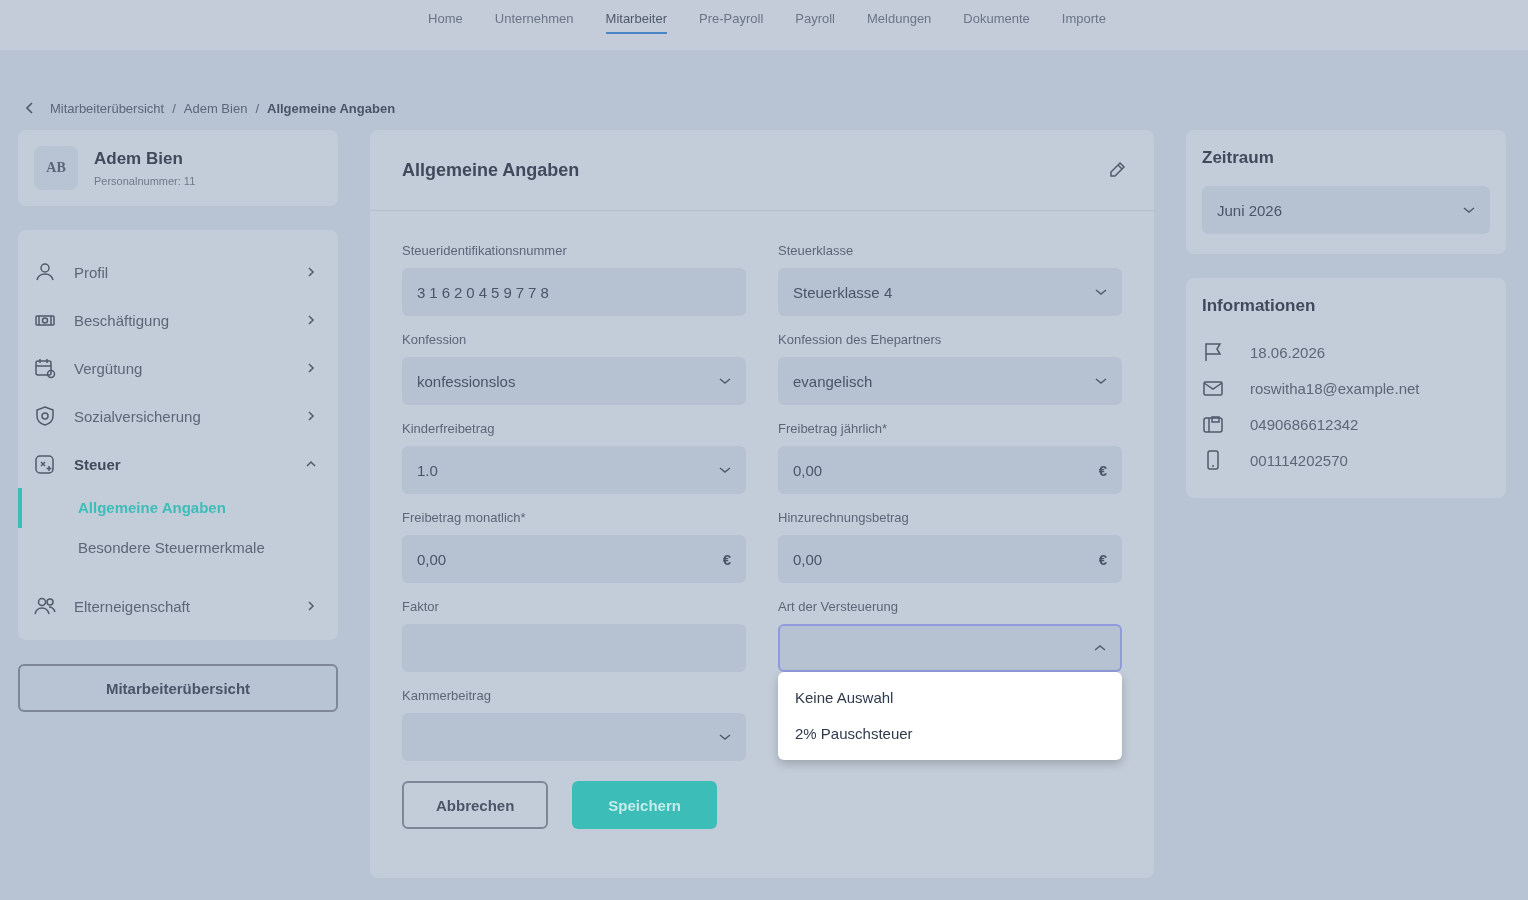 The width and height of the screenshot is (1528, 900). Describe the element at coordinates (178, 548) in the screenshot. I see `submenu-item: Besondere Steuermerkmale` at that location.